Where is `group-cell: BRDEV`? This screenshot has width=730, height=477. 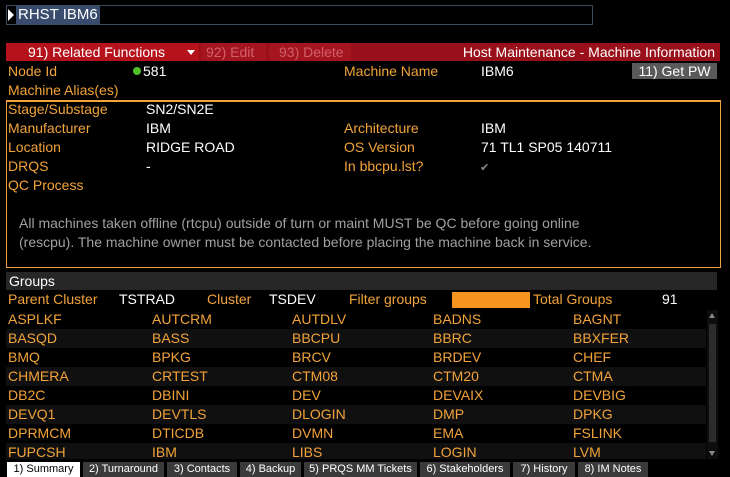
group-cell: BRDEV is located at coordinates (457, 357).